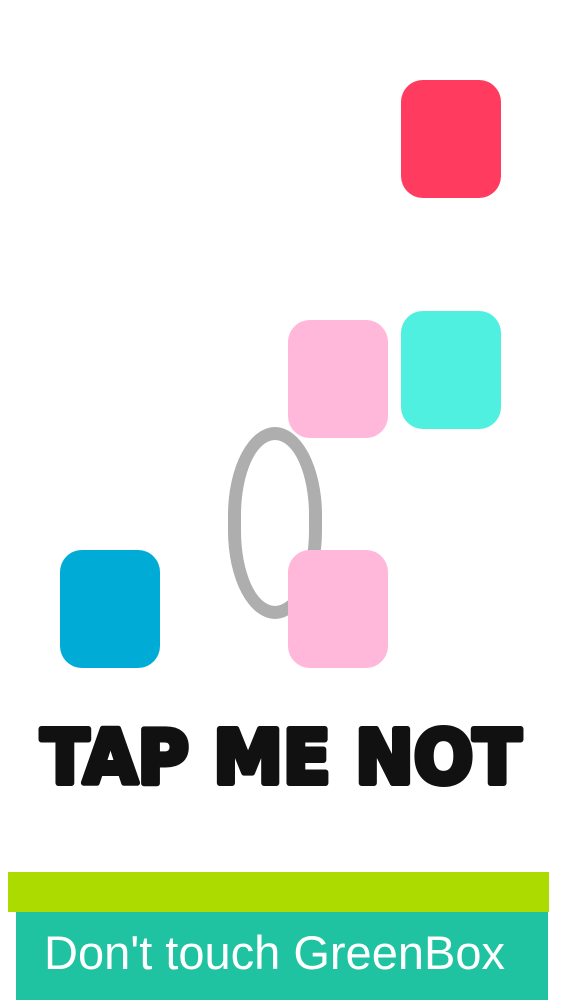 The width and height of the screenshot is (563, 1000). I want to click on game-title-text: TAP ME NOT, so click(281, 758).